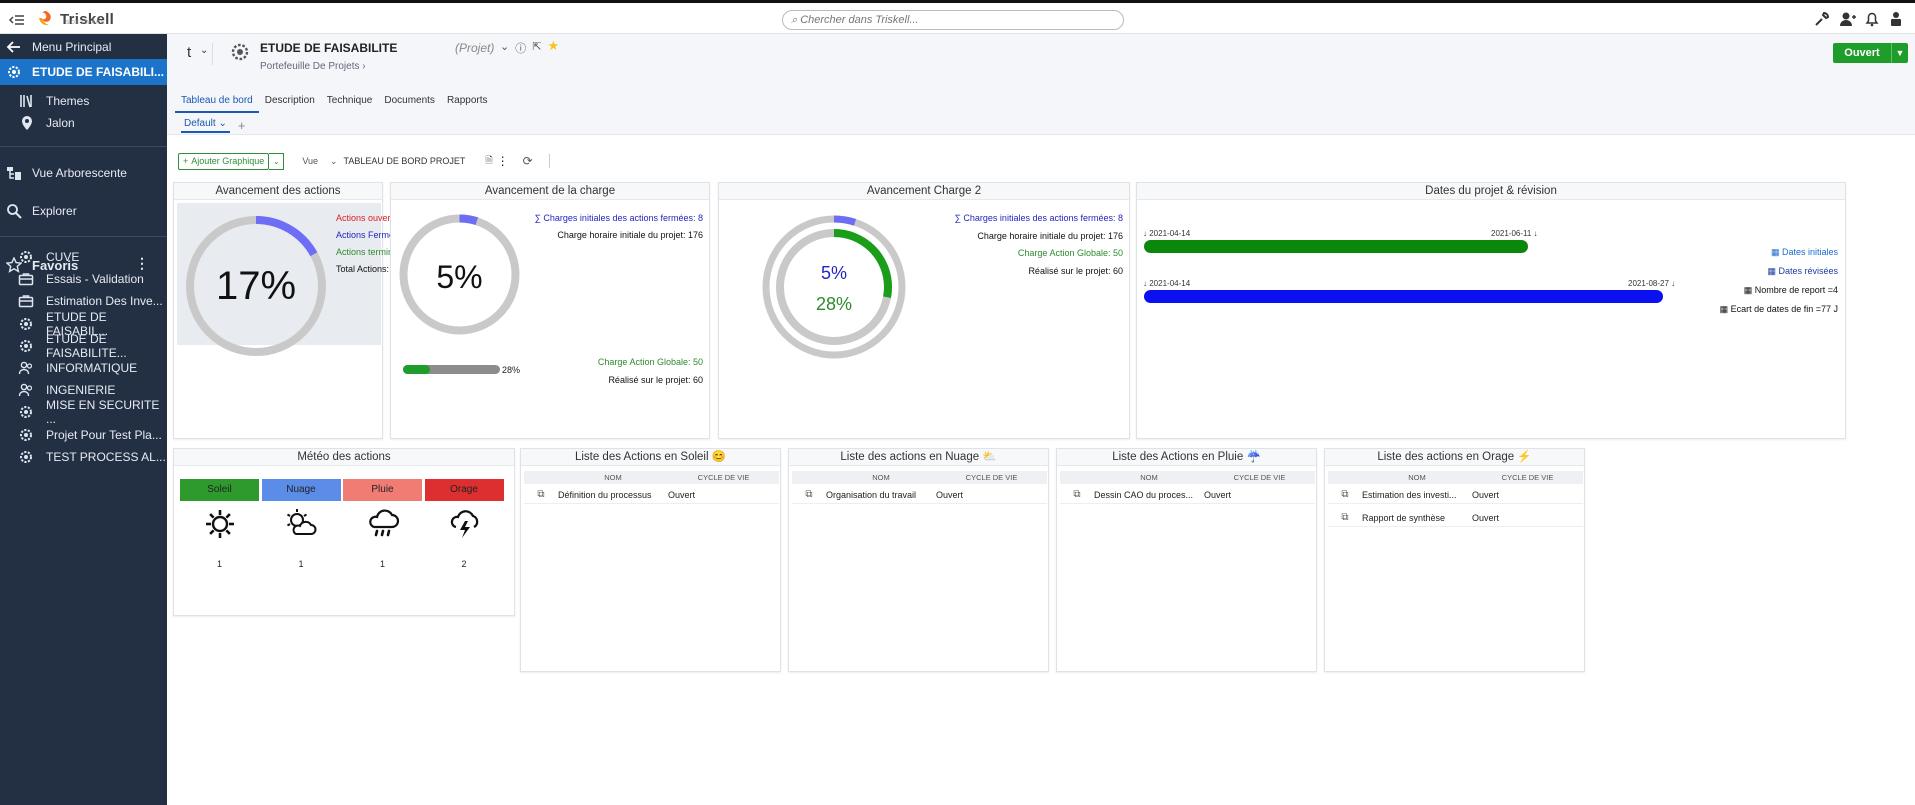 Image resolution: width=1915 pixels, height=805 pixels. I want to click on actions-total: Total Actions: 6, so click(366, 269).